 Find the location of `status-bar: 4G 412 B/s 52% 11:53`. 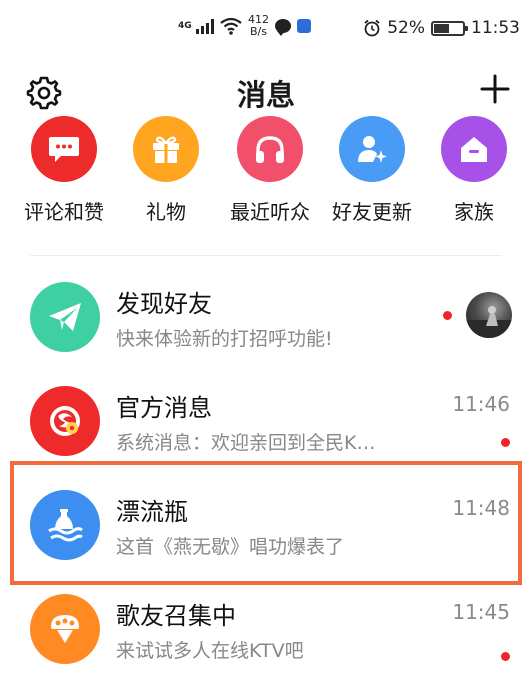

status-bar: 4G 412 B/s 52% 11:53 is located at coordinates (266, 30).